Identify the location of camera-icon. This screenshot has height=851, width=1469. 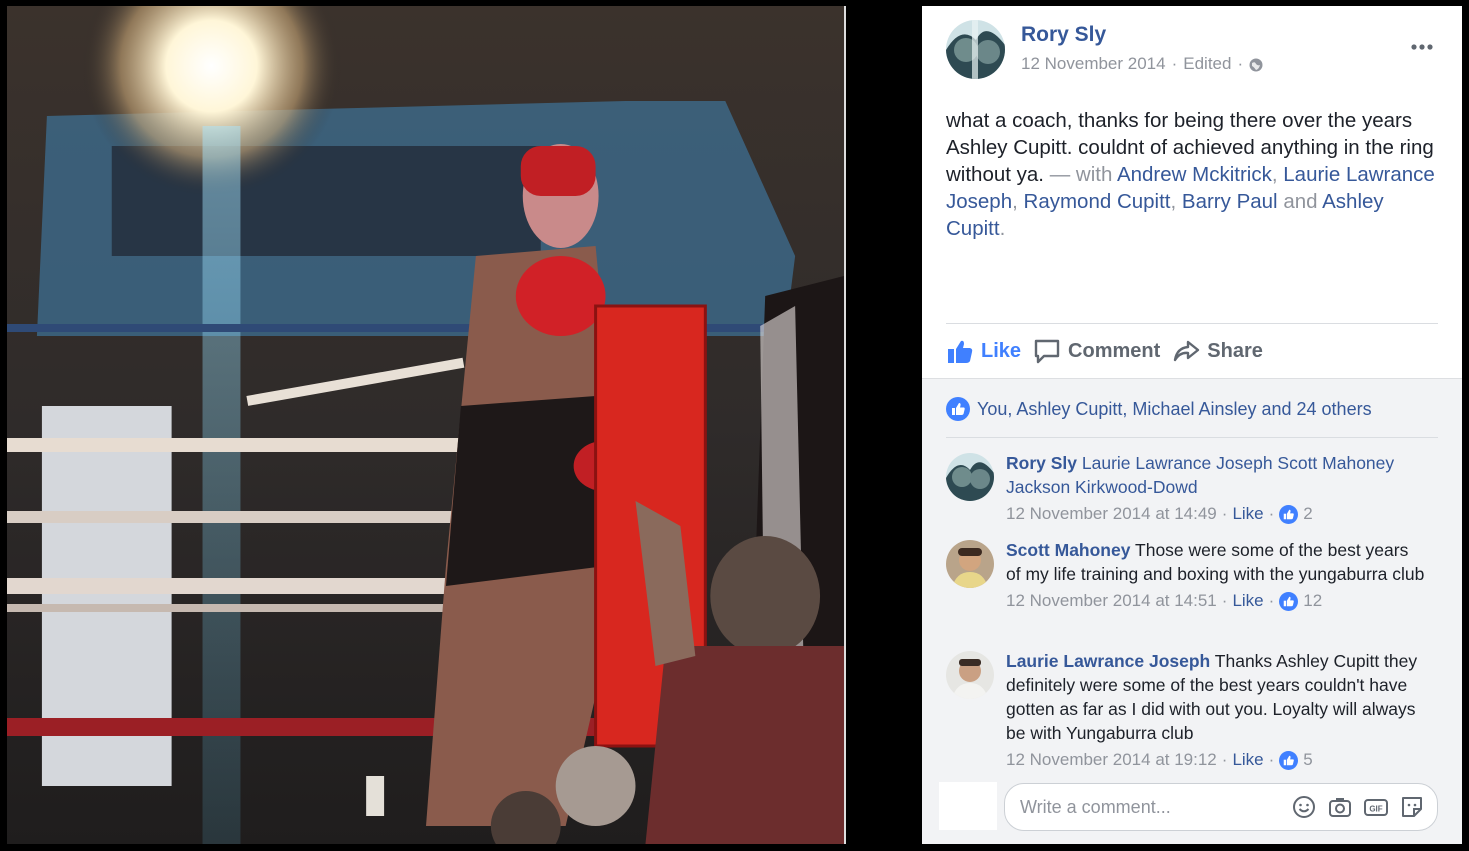
(1340, 807).